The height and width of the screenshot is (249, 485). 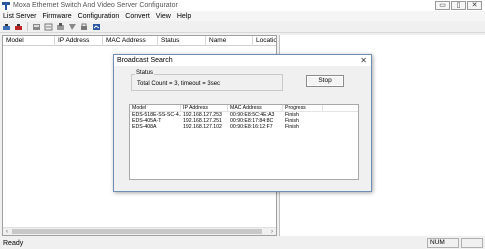 I want to click on menu-configuration: Configuration, so click(x=99, y=16).